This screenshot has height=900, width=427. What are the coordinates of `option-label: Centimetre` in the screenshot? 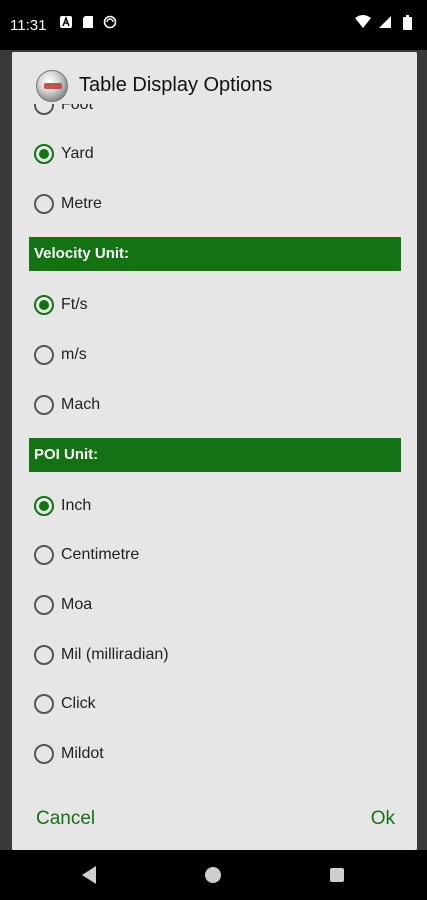 It's located at (100, 554).